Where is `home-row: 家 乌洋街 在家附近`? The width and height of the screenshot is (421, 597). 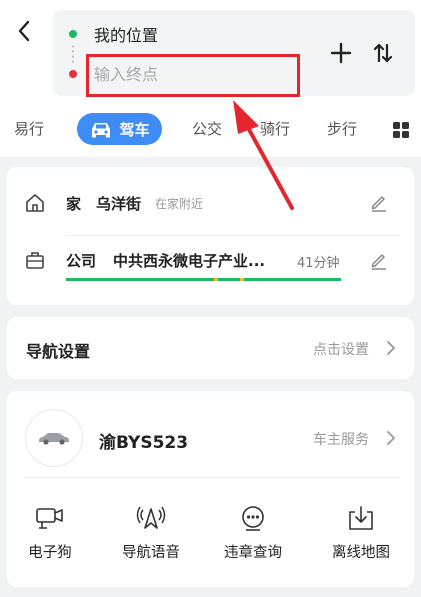
home-row: 家 乌洋街 在家附近 is located at coordinates (210, 201).